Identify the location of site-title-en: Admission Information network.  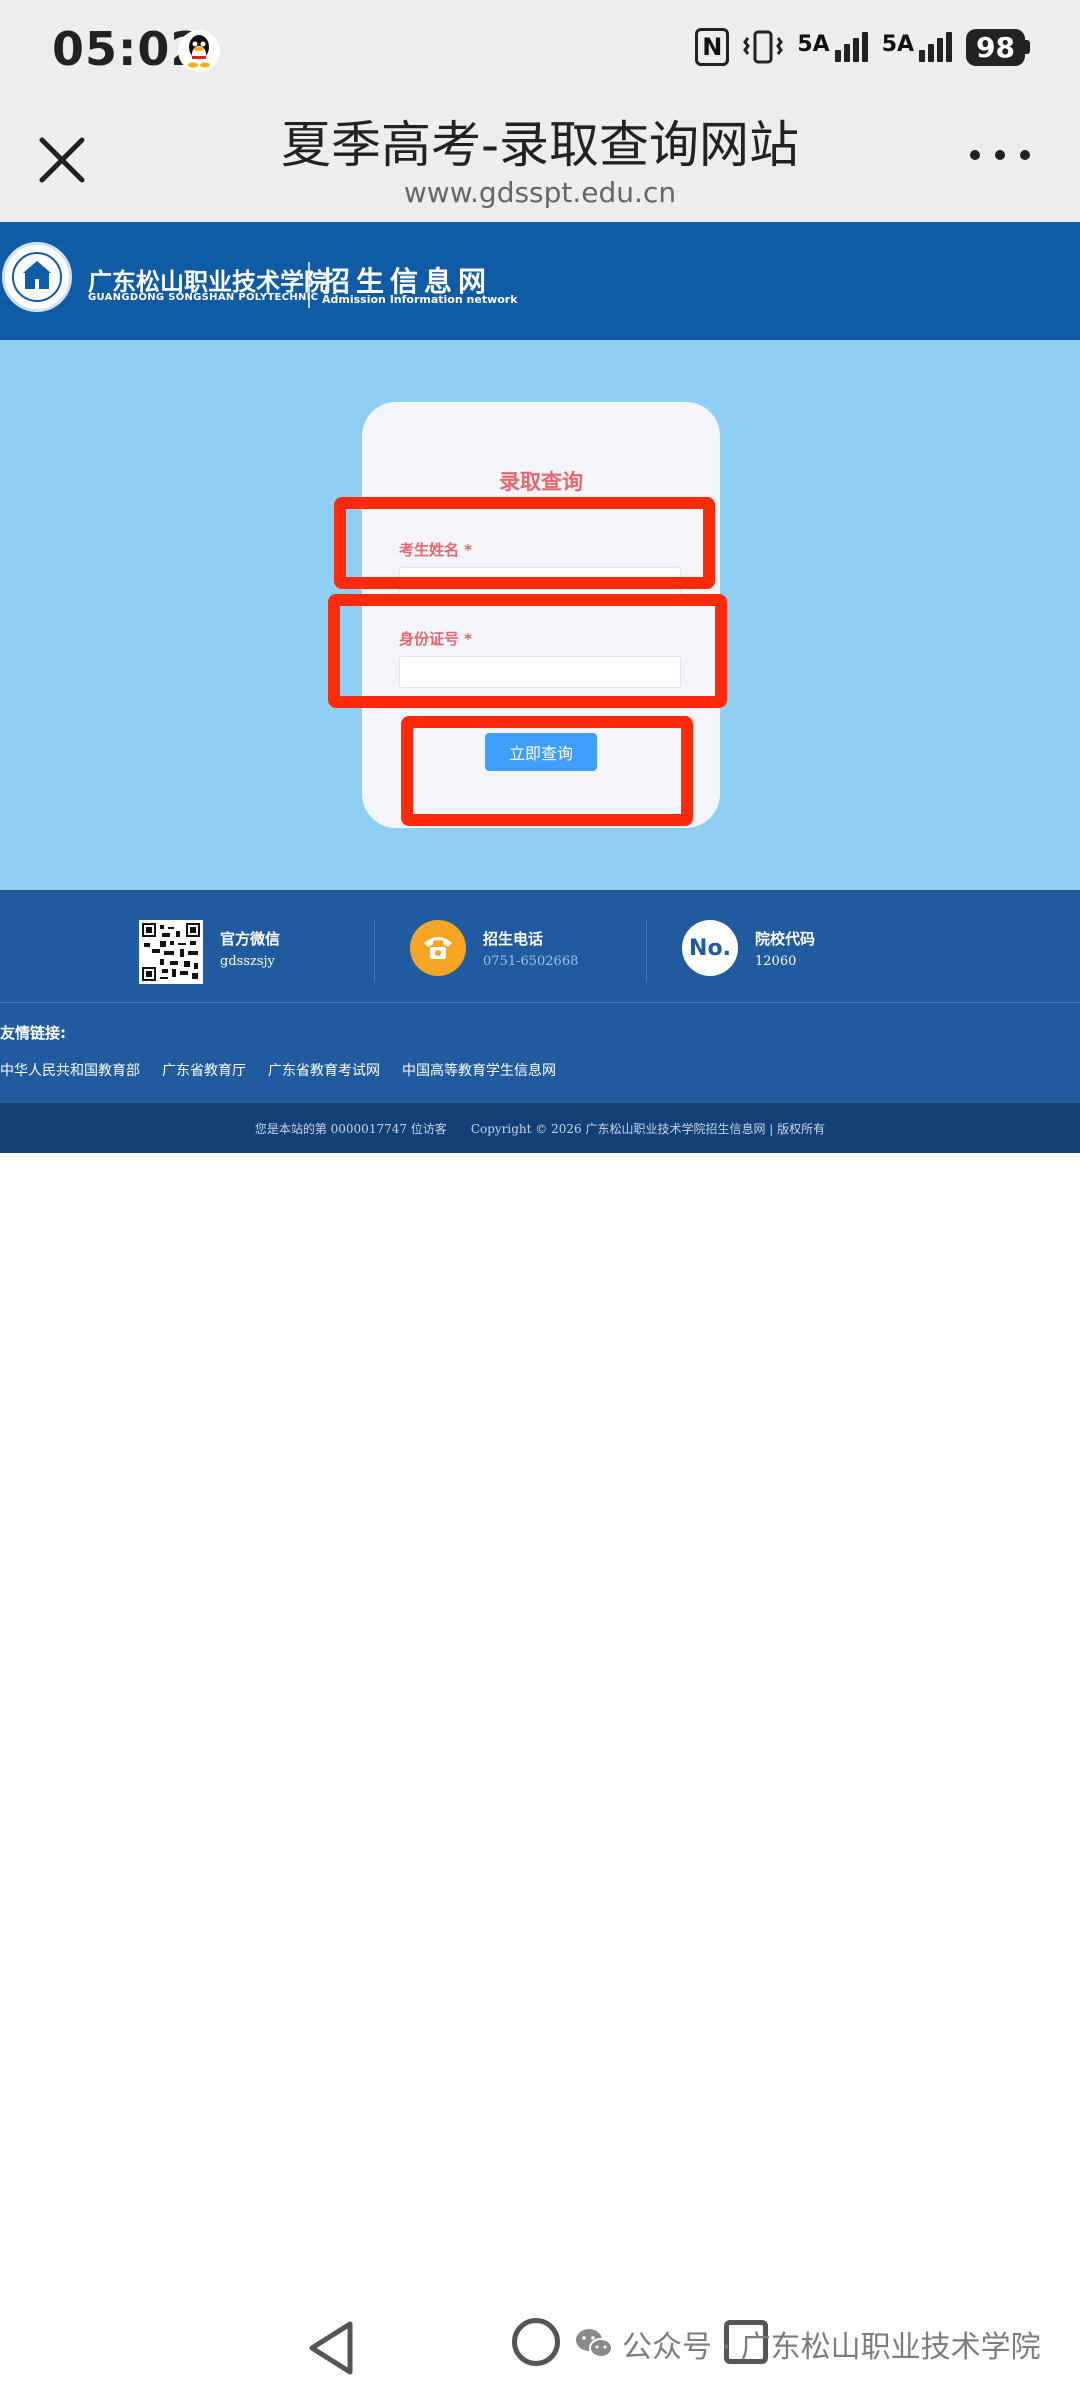
(420, 299).